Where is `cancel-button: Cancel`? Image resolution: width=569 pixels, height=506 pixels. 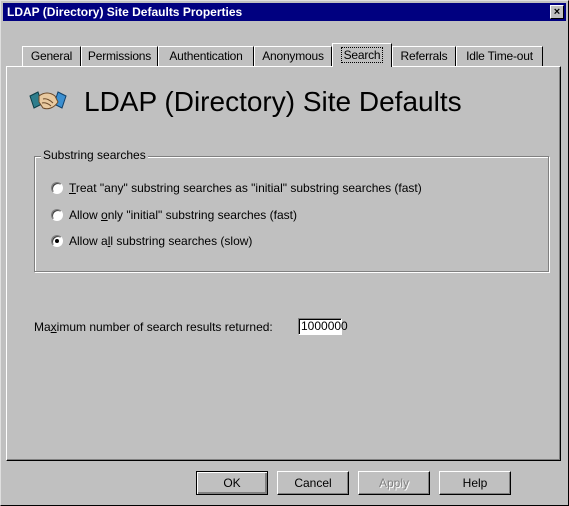
cancel-button: Cancel is located at coordinates (313, 483).